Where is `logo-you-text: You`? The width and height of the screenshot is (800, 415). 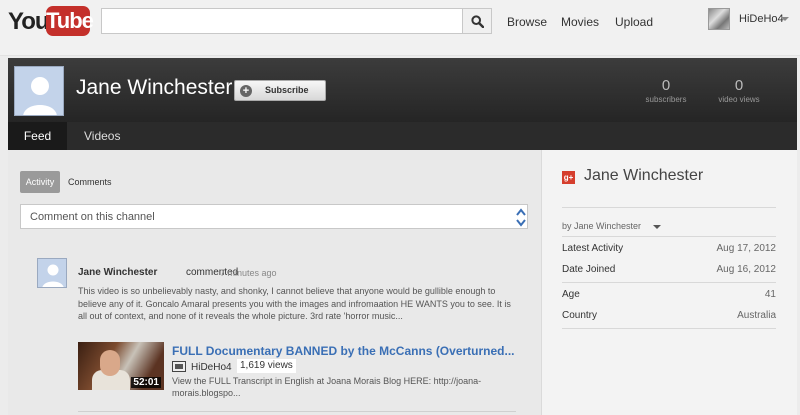
logo-you-text: You is located at coordinates (29, 21).